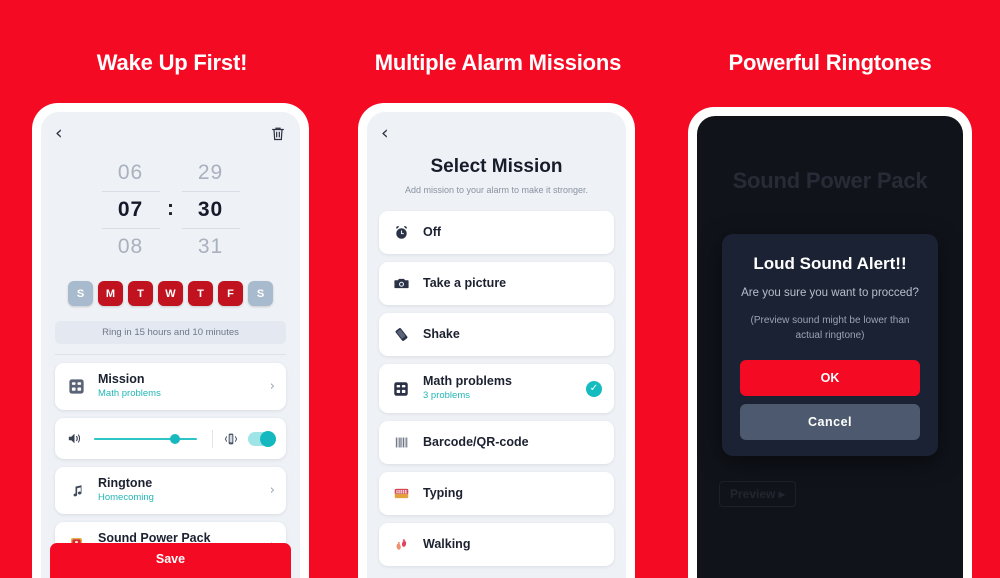  I want to click on hour-prev: 06, so click(130, 172).